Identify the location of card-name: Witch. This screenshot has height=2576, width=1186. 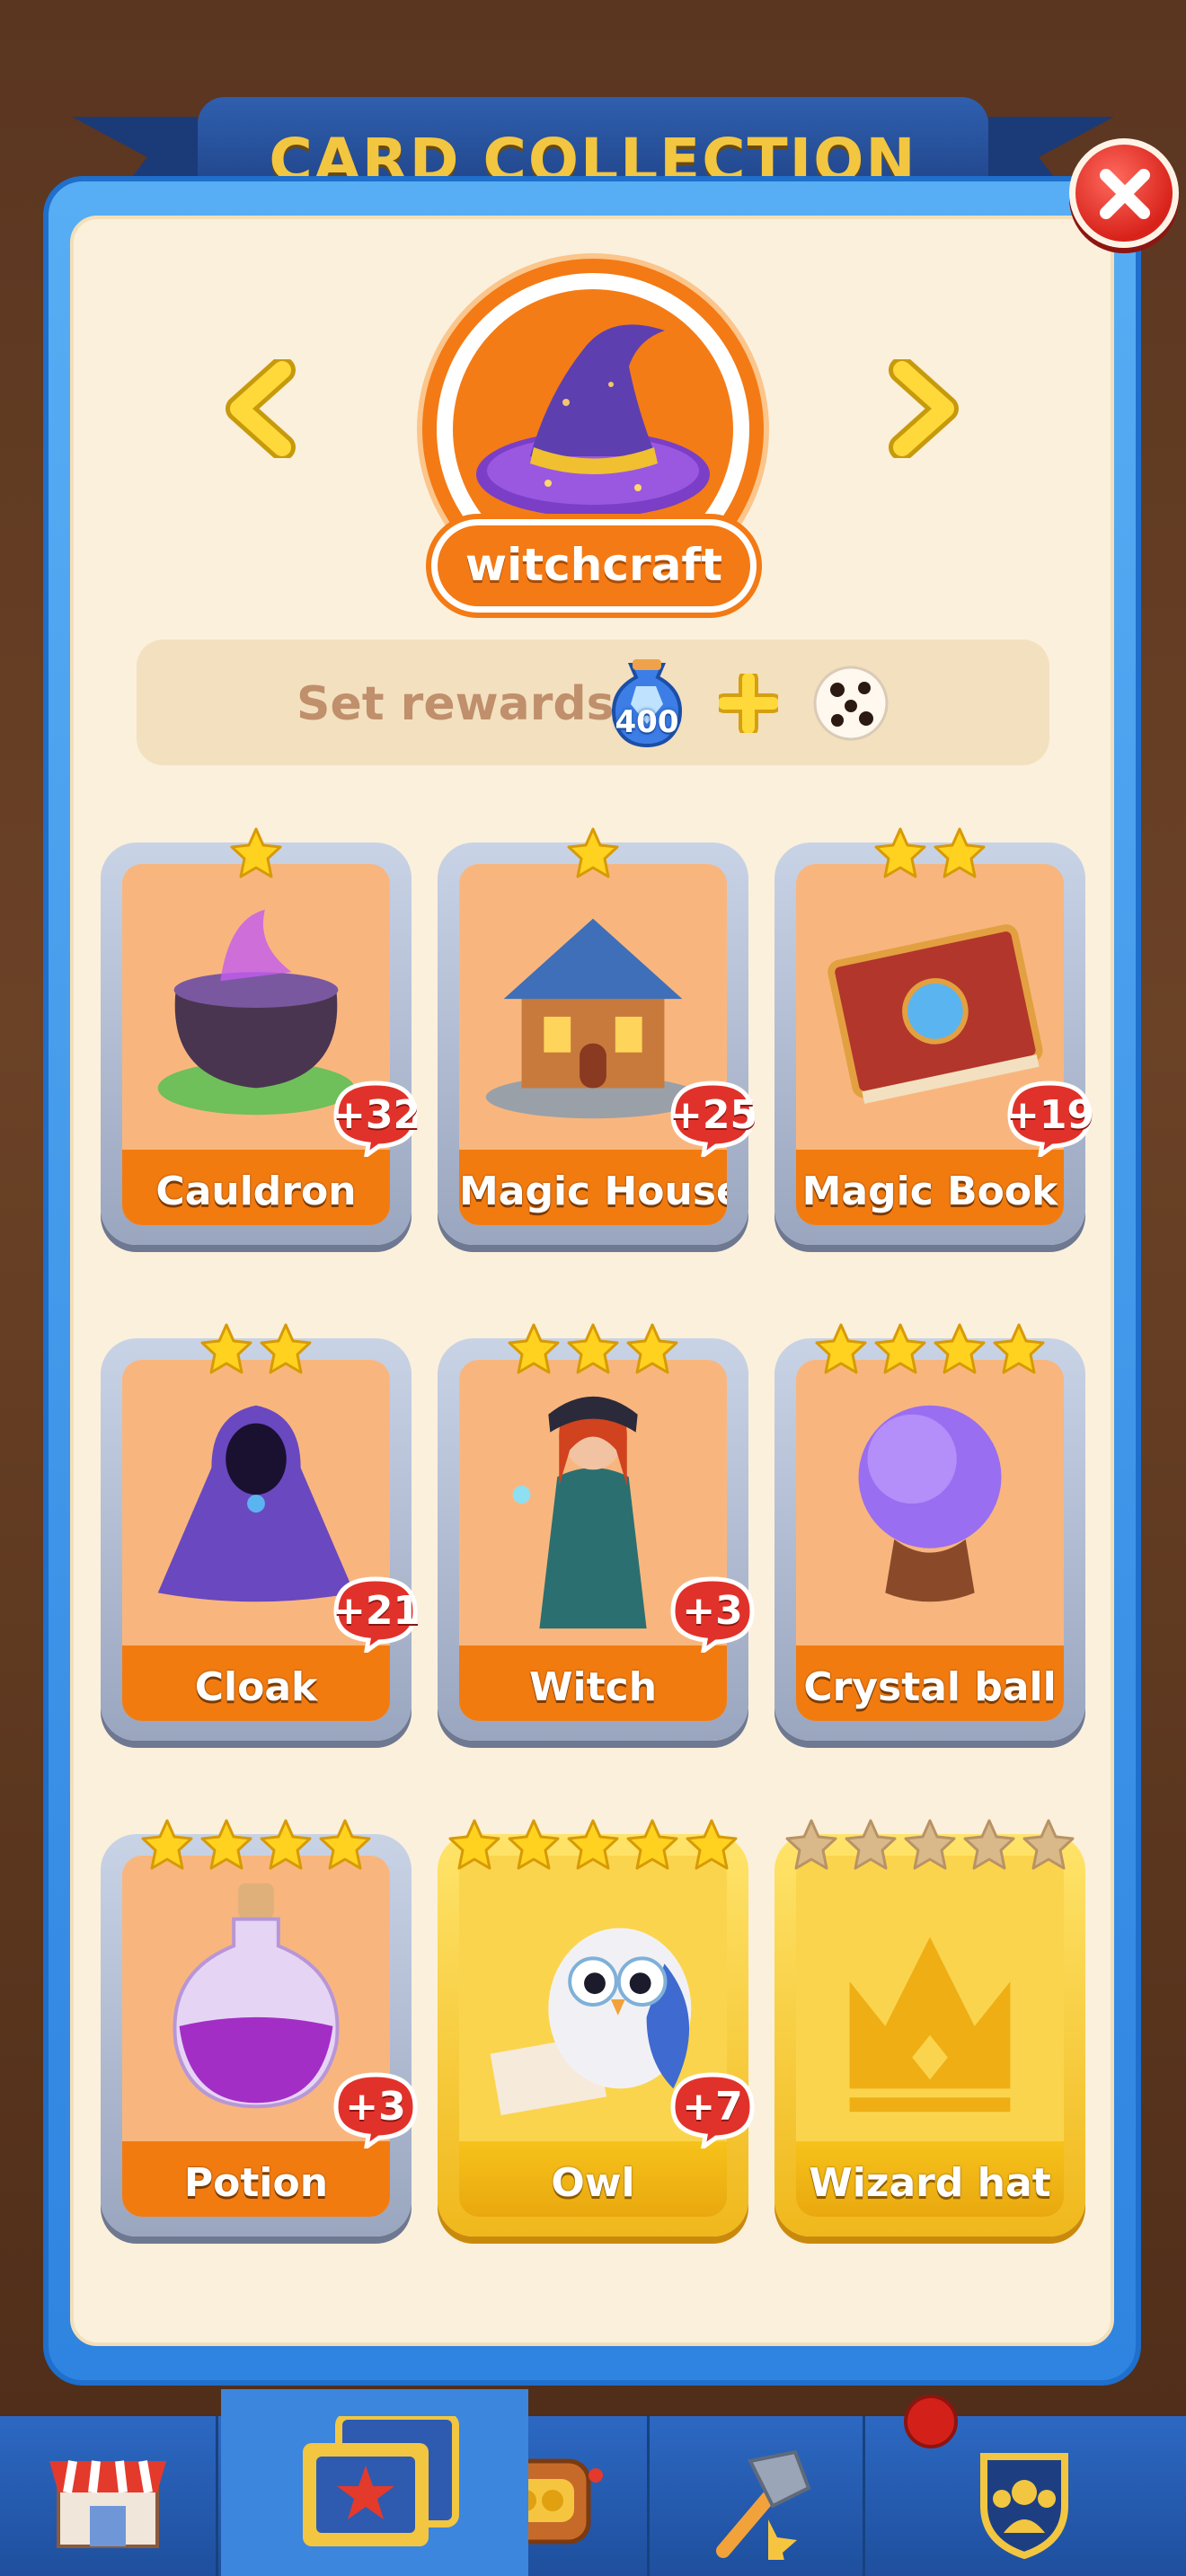
(593, 1687).